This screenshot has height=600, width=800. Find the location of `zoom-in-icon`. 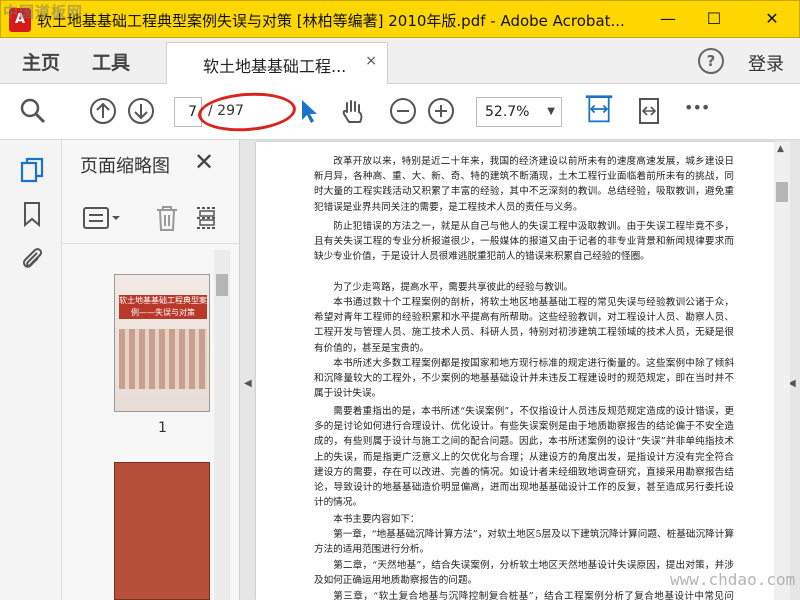

zoom-in-icon is located at coordinates (441, 111).